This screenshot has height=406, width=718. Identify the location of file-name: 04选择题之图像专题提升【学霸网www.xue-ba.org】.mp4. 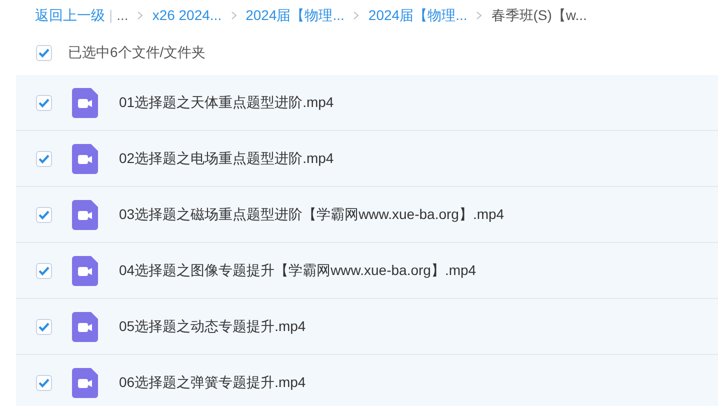
(297, 270).